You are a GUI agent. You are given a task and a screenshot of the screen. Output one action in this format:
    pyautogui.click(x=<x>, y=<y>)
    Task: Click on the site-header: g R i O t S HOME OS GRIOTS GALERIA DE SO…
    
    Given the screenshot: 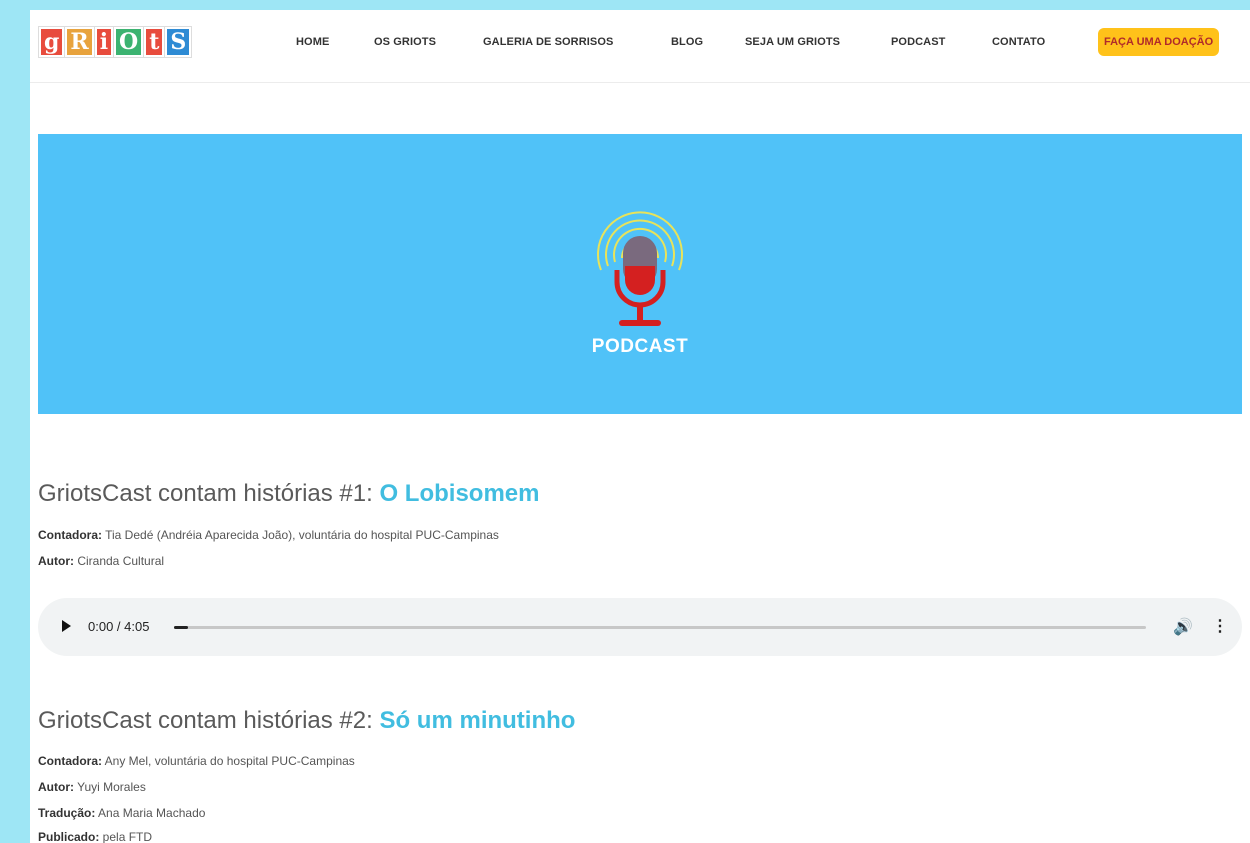 What is the action you would take?
    pyautogui.click(x=640, y=46)
    